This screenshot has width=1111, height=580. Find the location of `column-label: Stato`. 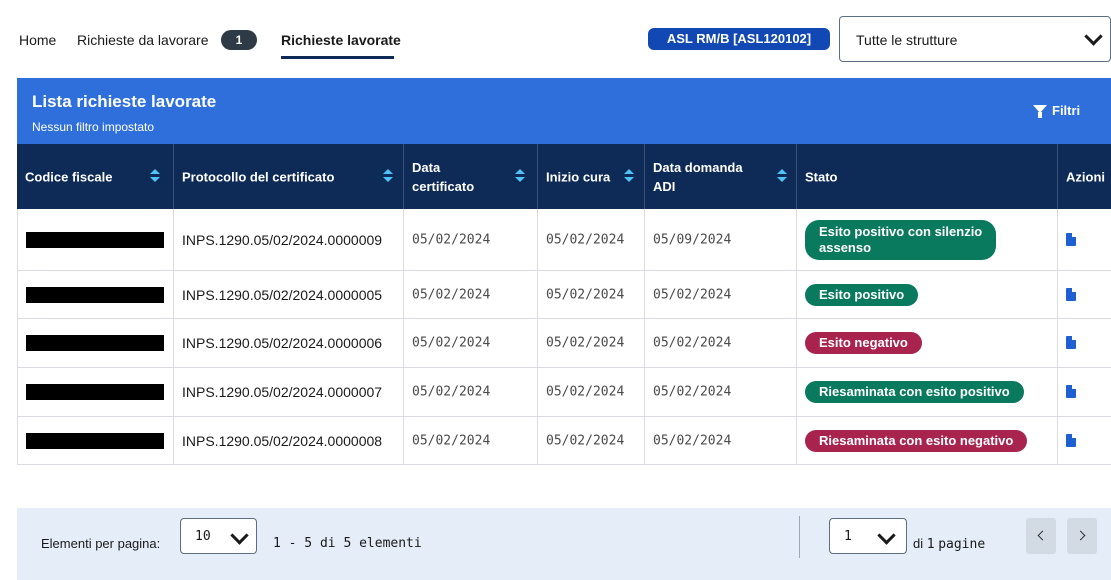

column-label: Stato is located at coordinates (821, 176).